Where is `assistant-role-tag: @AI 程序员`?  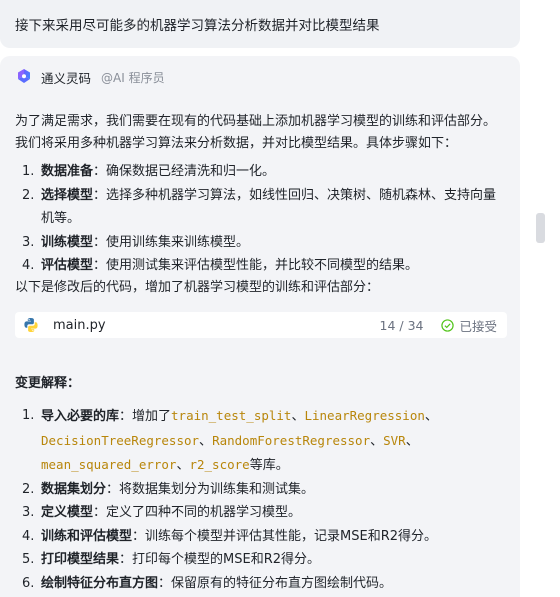 assistant-role-tag: @AI 程序员 is located at coordinates (133, 77).